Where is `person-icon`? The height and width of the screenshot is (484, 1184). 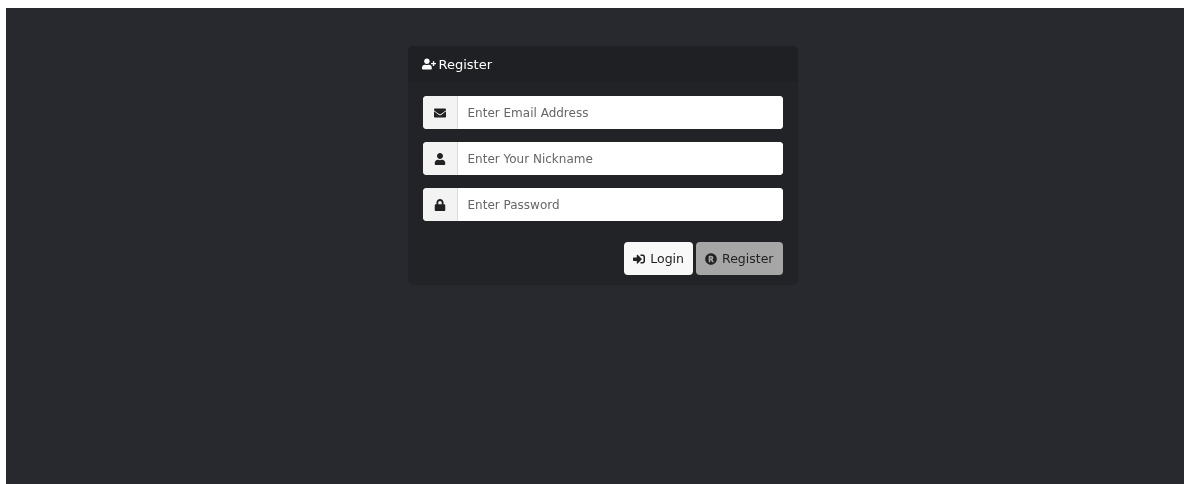
person-icon is located at coordinates (439, 158).